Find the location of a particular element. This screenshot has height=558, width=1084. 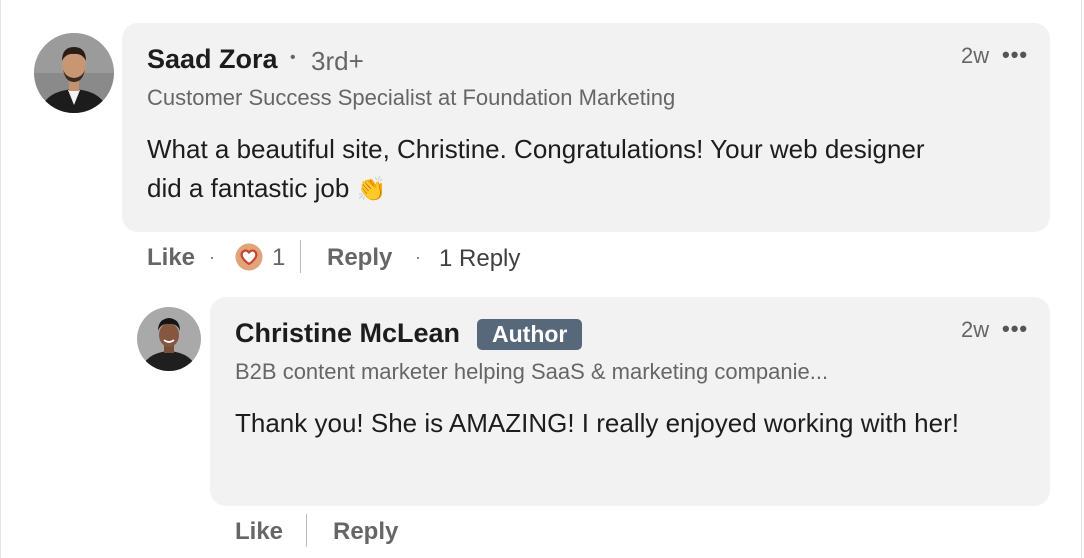

reply-action-divider is located at coordinates (306, 530).